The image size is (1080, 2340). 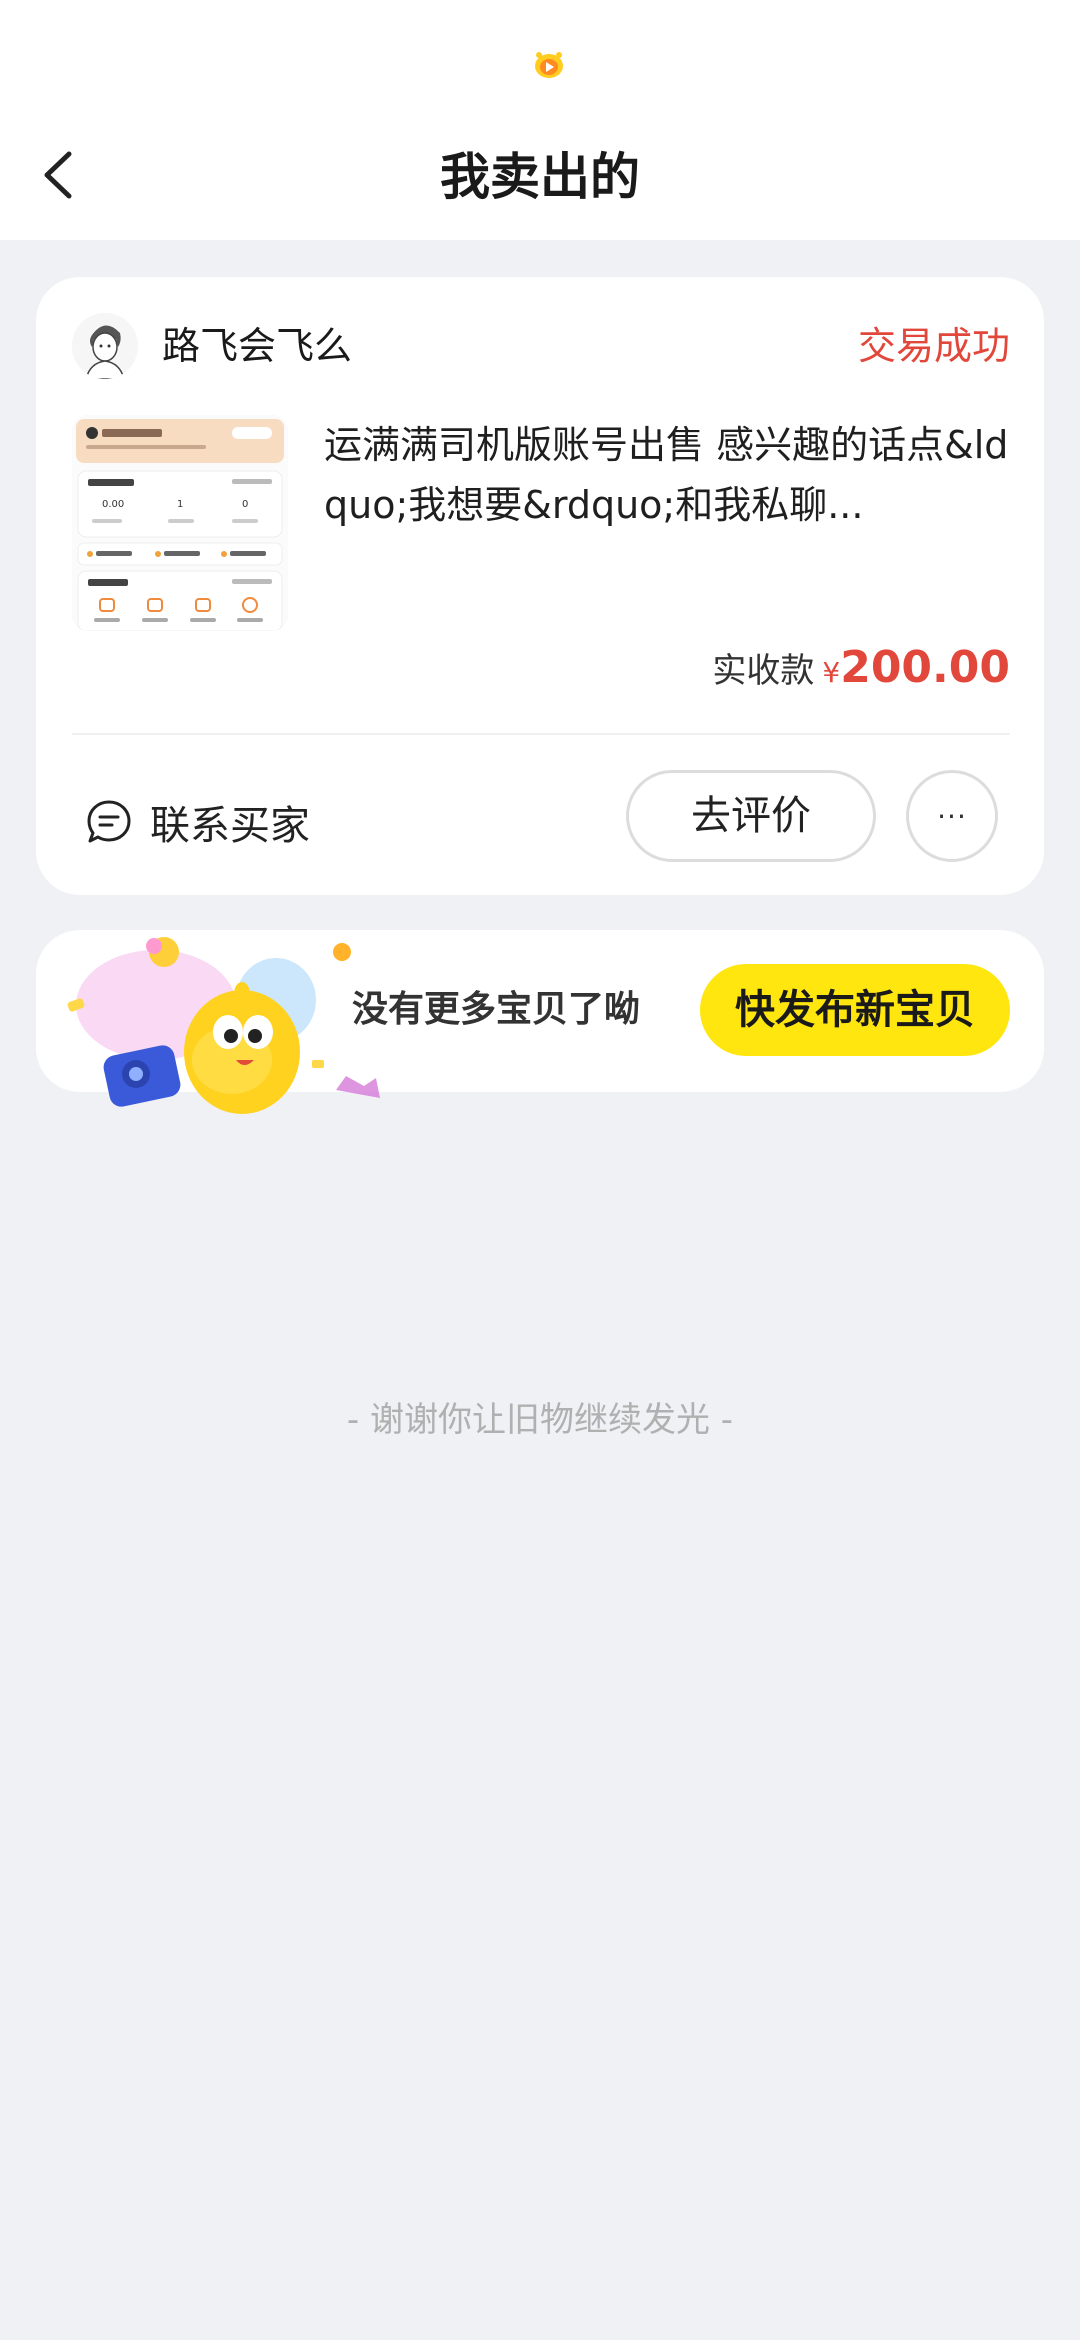 What do you see at coordinates (855, 1010) in the screenshot?
I see `publish-new-item-button: 快发布新宝贝` at bounding box center [855, 1010].